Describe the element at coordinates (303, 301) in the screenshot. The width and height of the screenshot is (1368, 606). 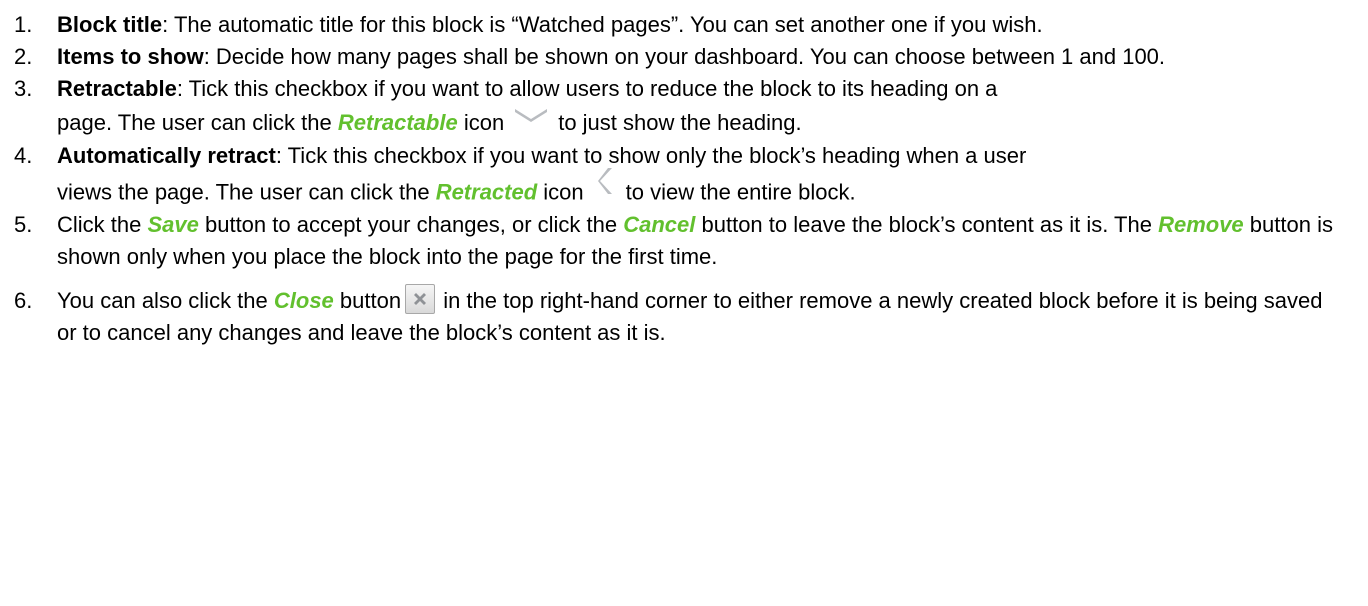
I see `close-highlight: Close` at that location.